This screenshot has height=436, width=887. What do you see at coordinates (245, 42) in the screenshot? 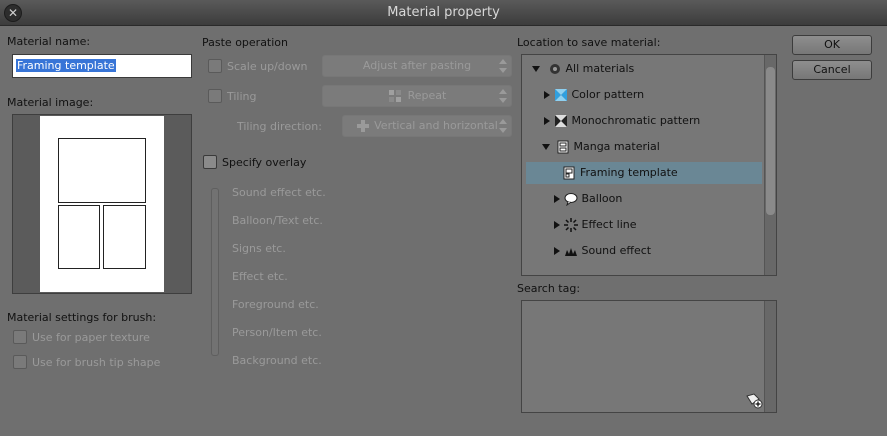
I see `paste-operation-heading: Paste operation` at bounding box center [245, 42].